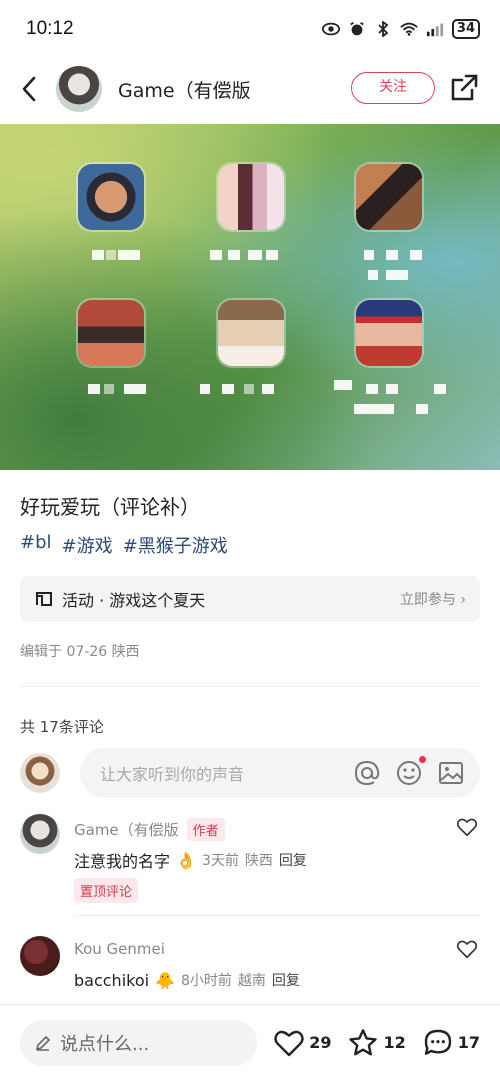  Describe the element at coordinates (80, 652) in the screenshot. I see `edit-info: 编辑于 07-26 陕西` at that location.